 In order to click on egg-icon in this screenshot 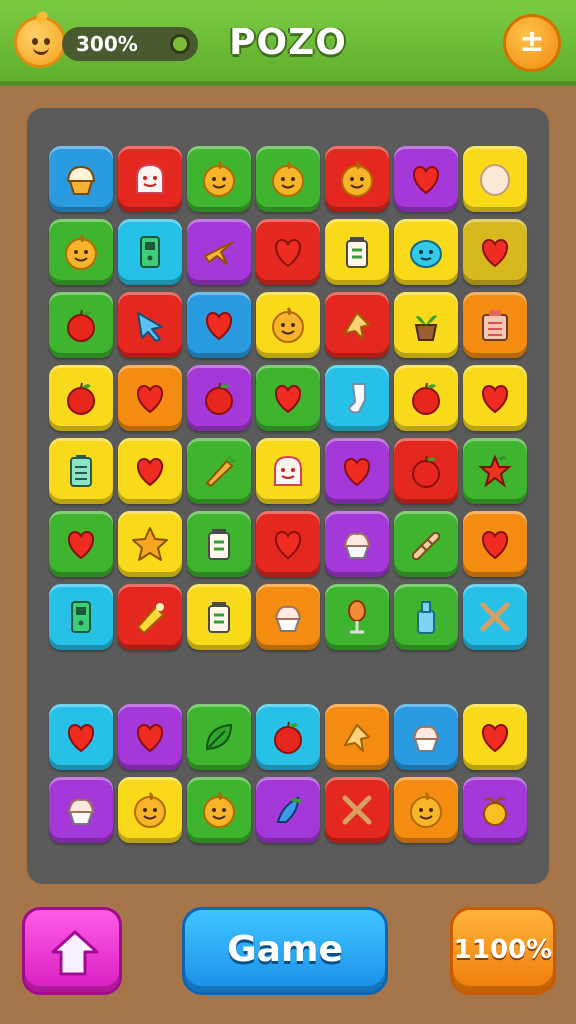, I will do `click(495, 179)`.